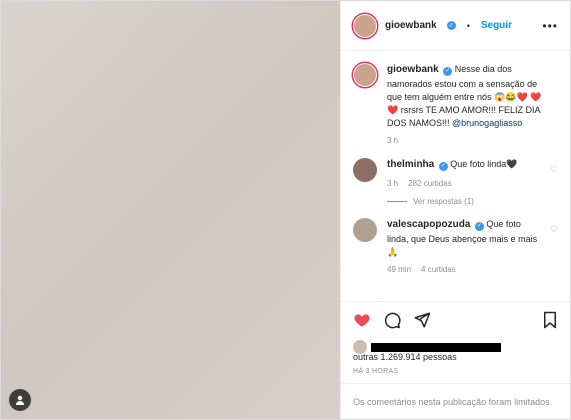 This screenshot has width=571, height=420. What do you see at coordinates (392, 321) in the screenshot?
I see `comment-icon` at bounding box center [392, 321].